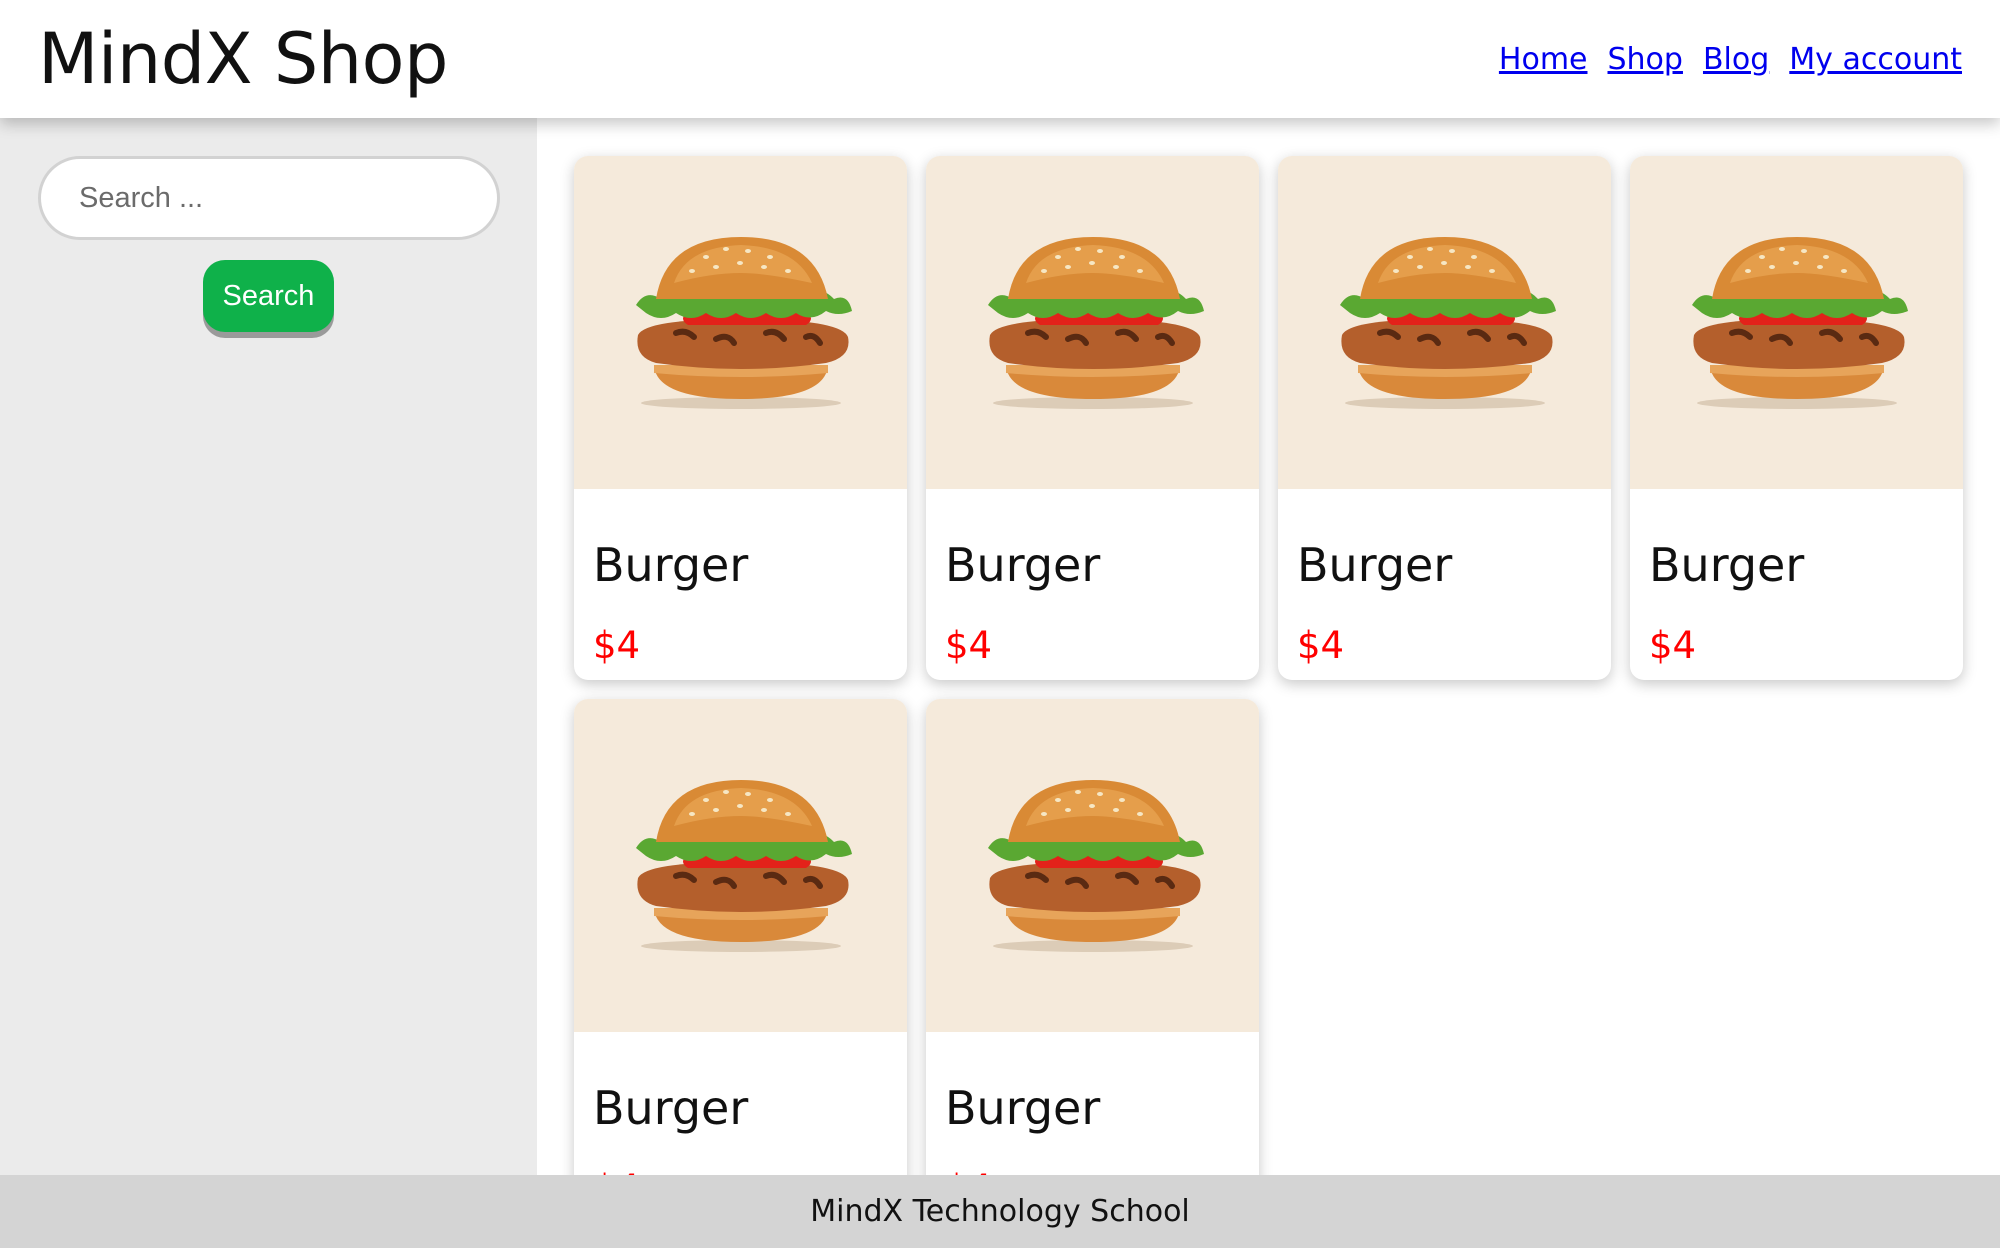  I want to click on site-header: MindX Shop Home Shop Blog My account, so click(1000, 59).